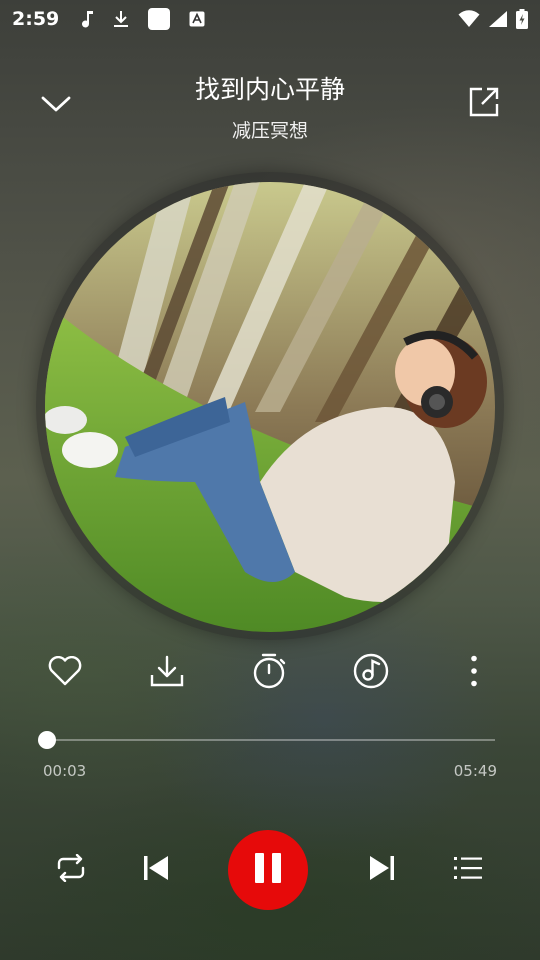  What do you see at coordinates (65, 771) in the screenshot?
I see `current-time: 00:03` at bounding box center [65, 771].